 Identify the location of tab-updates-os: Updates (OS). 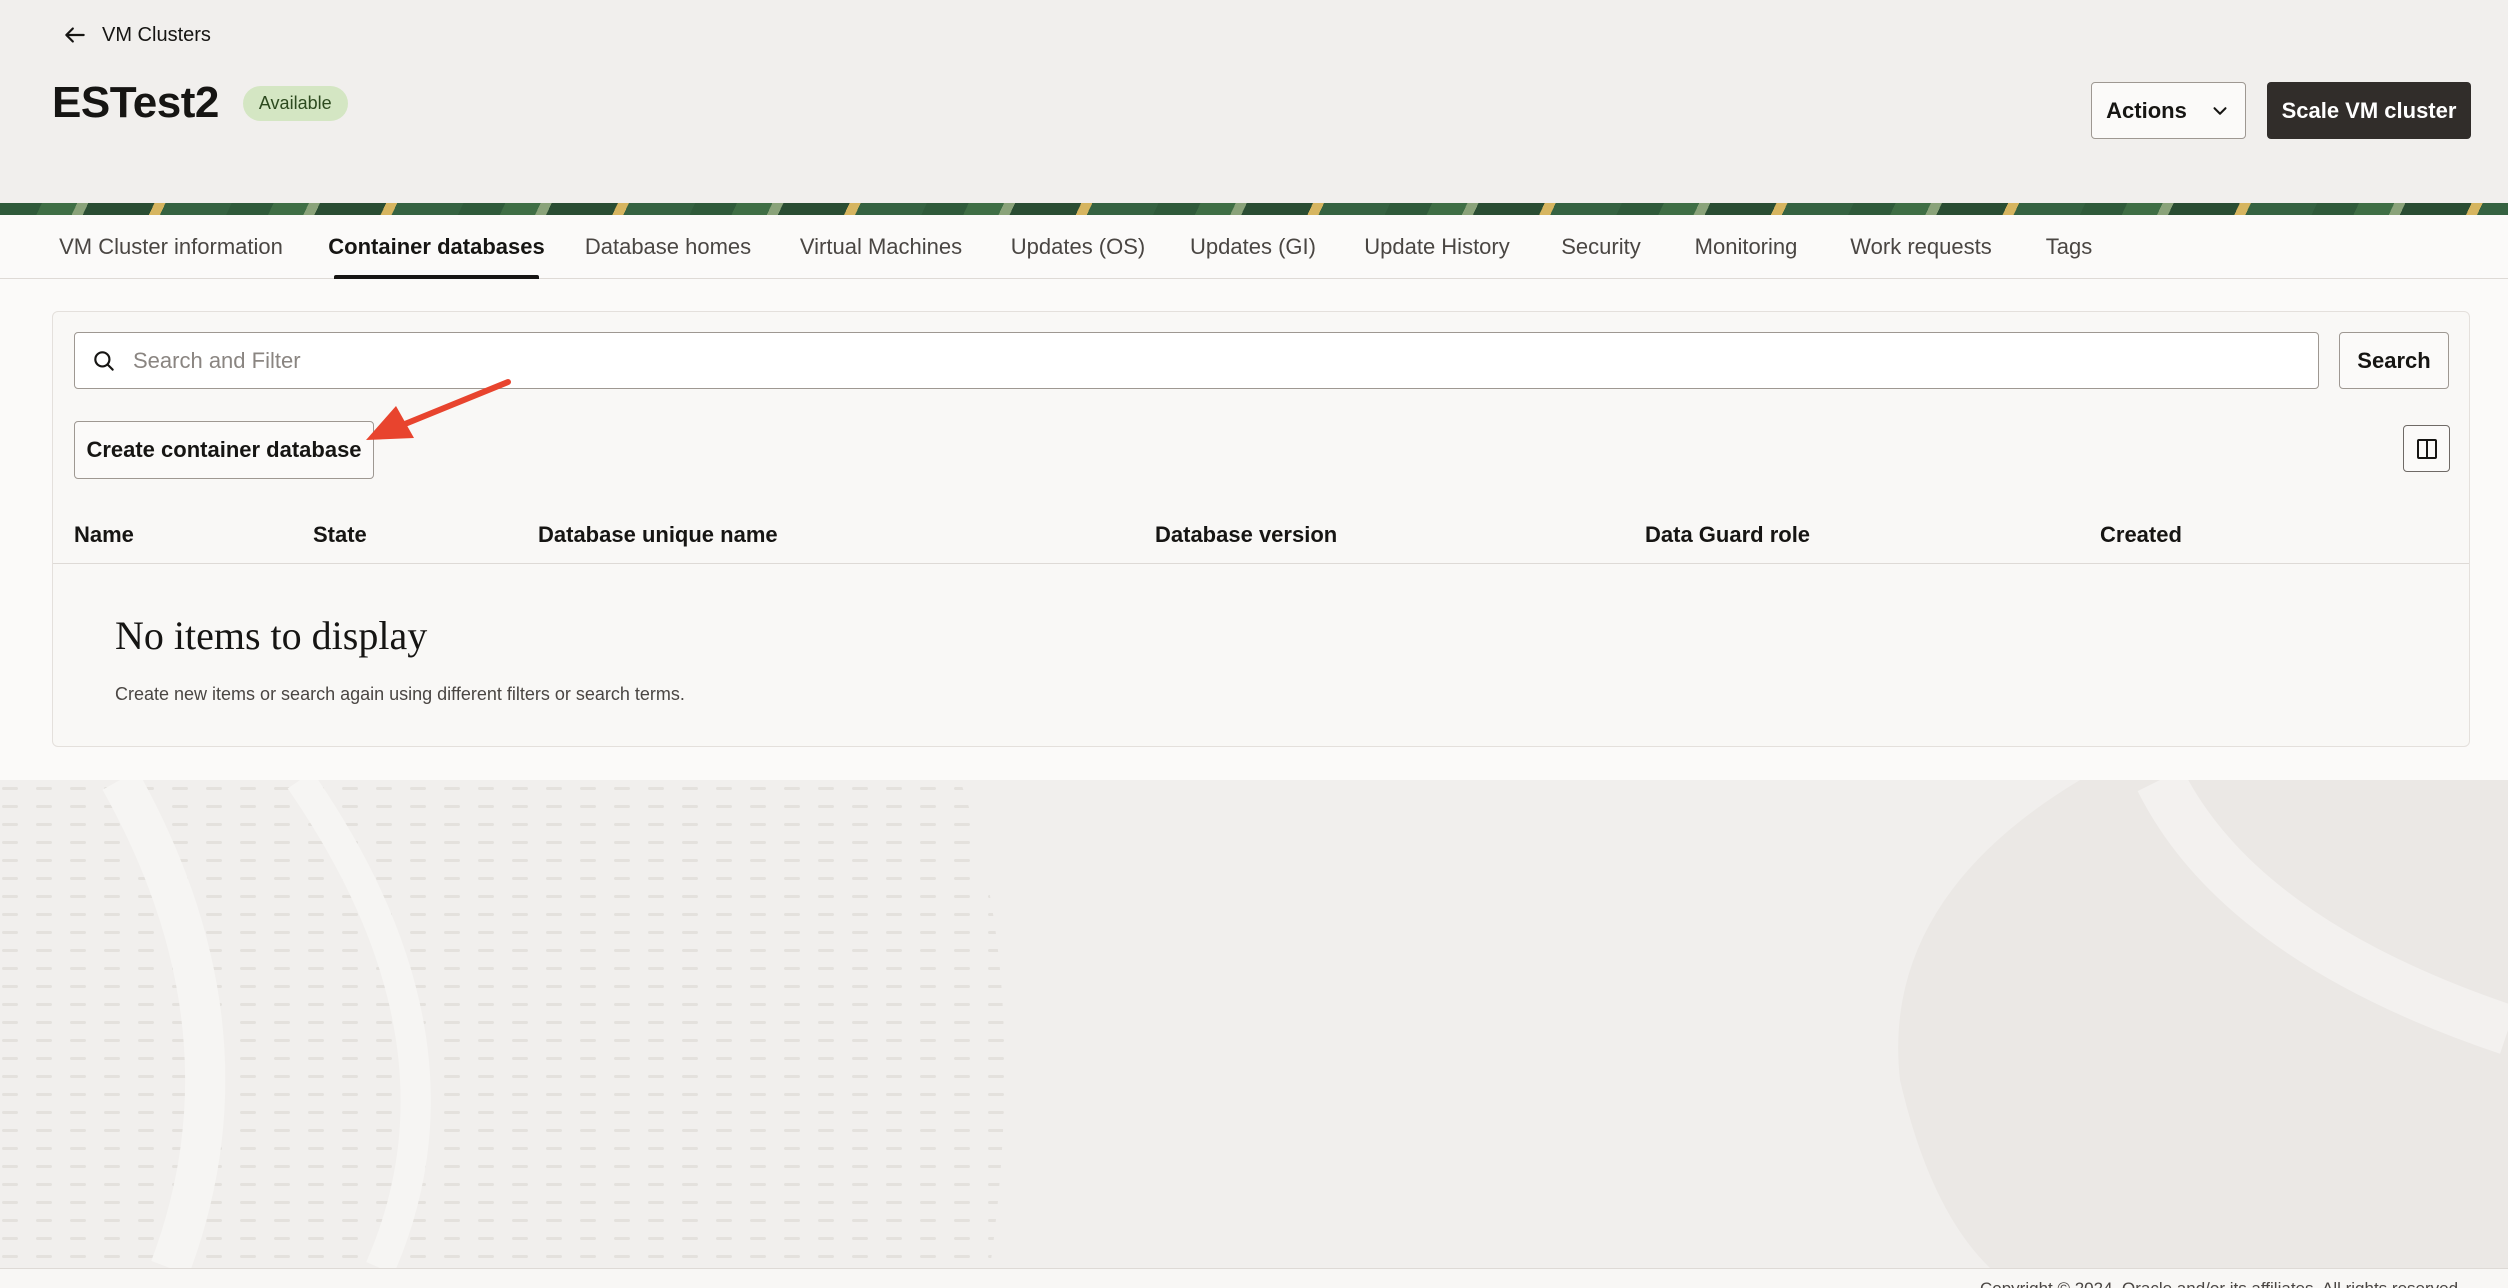
(1078, 247).